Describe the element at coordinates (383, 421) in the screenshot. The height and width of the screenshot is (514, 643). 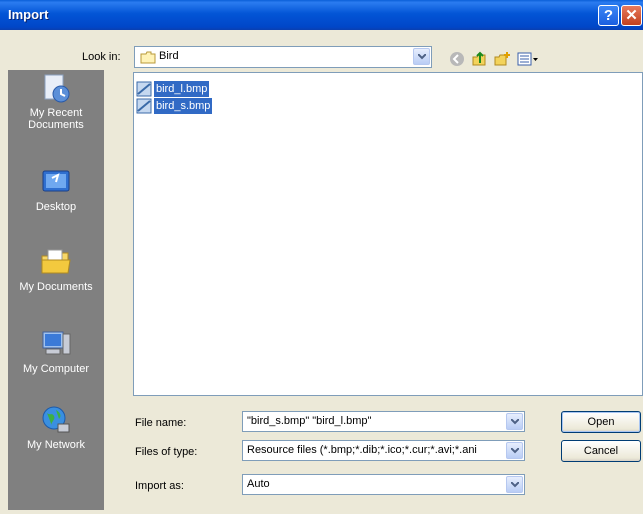
I see `file-name-field: "bird_s.bmp" "bird_l.bmp"` at that location.